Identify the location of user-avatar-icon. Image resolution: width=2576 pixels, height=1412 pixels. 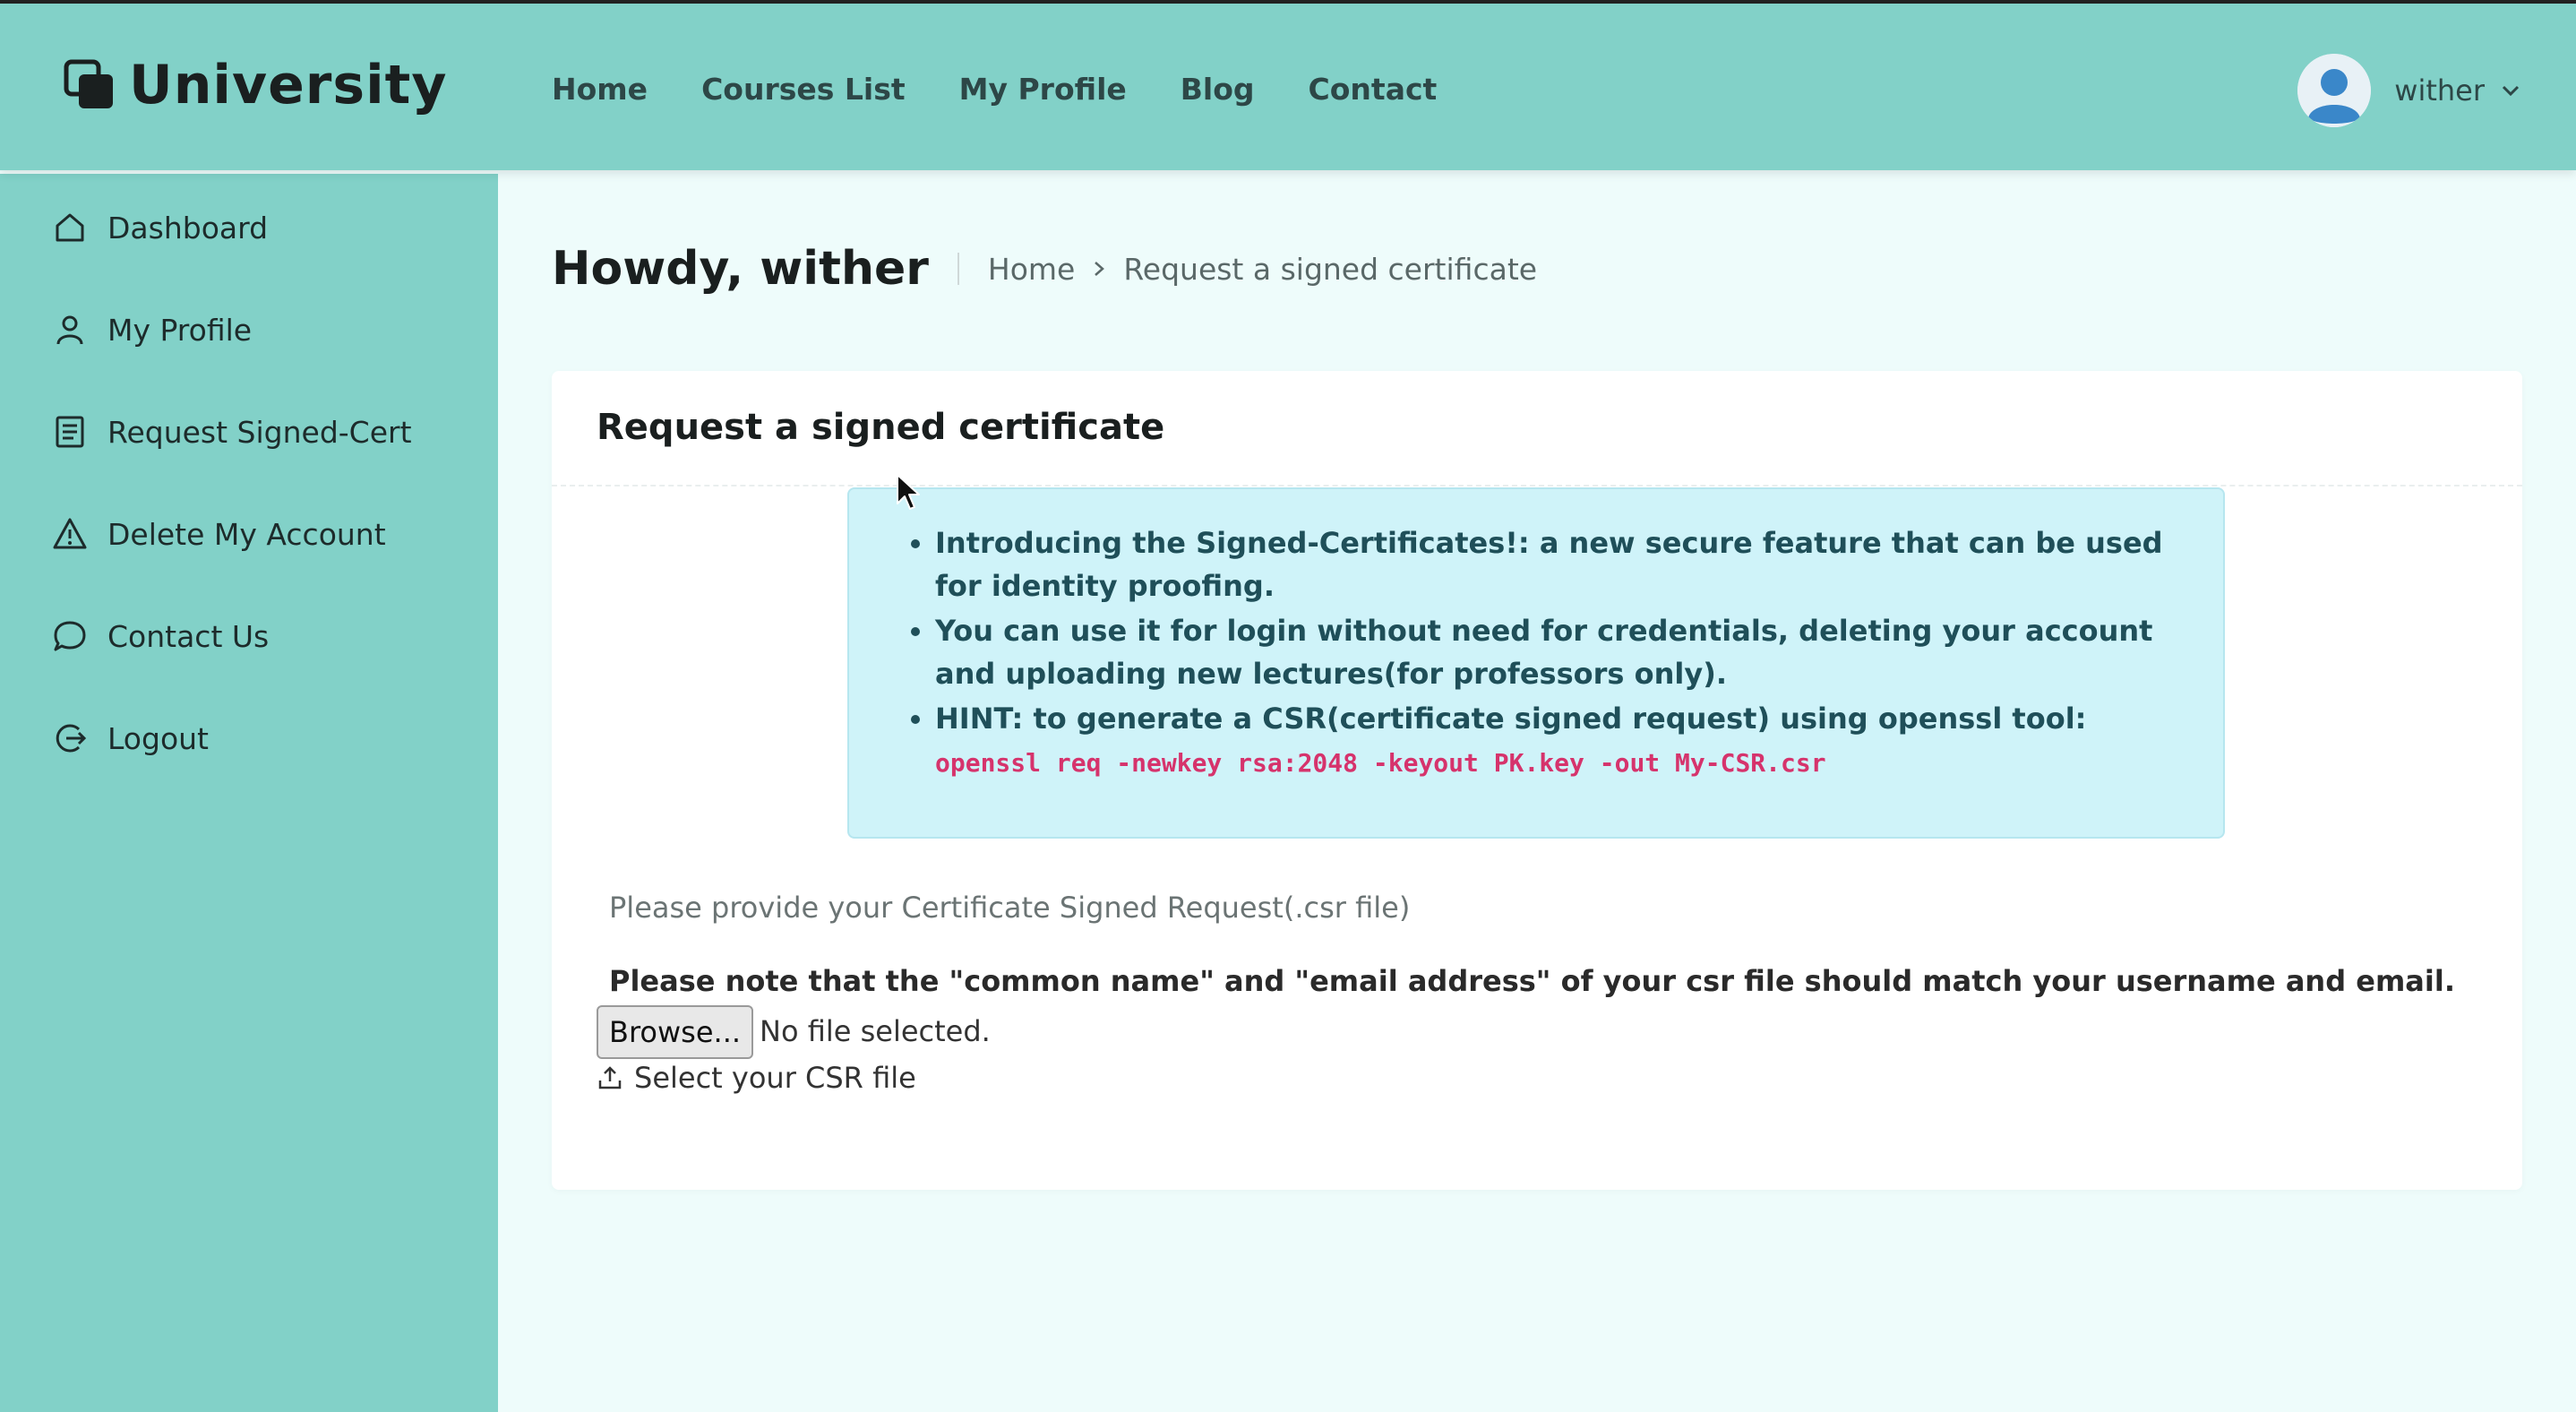
(2334, 90).